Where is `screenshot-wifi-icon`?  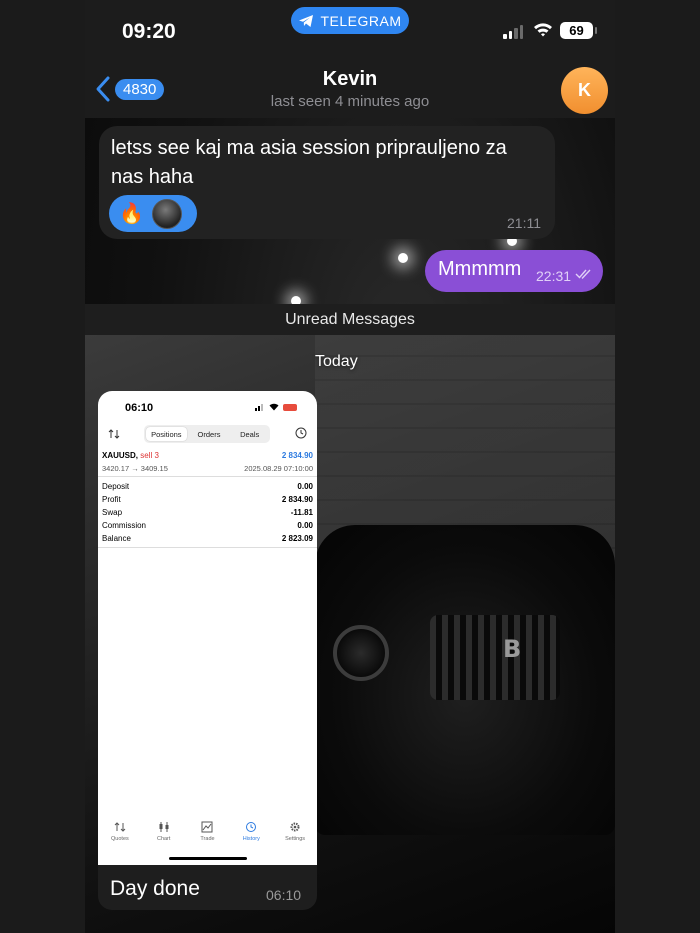 screenshot-wifi-icon is located at coordinates (274, 407).